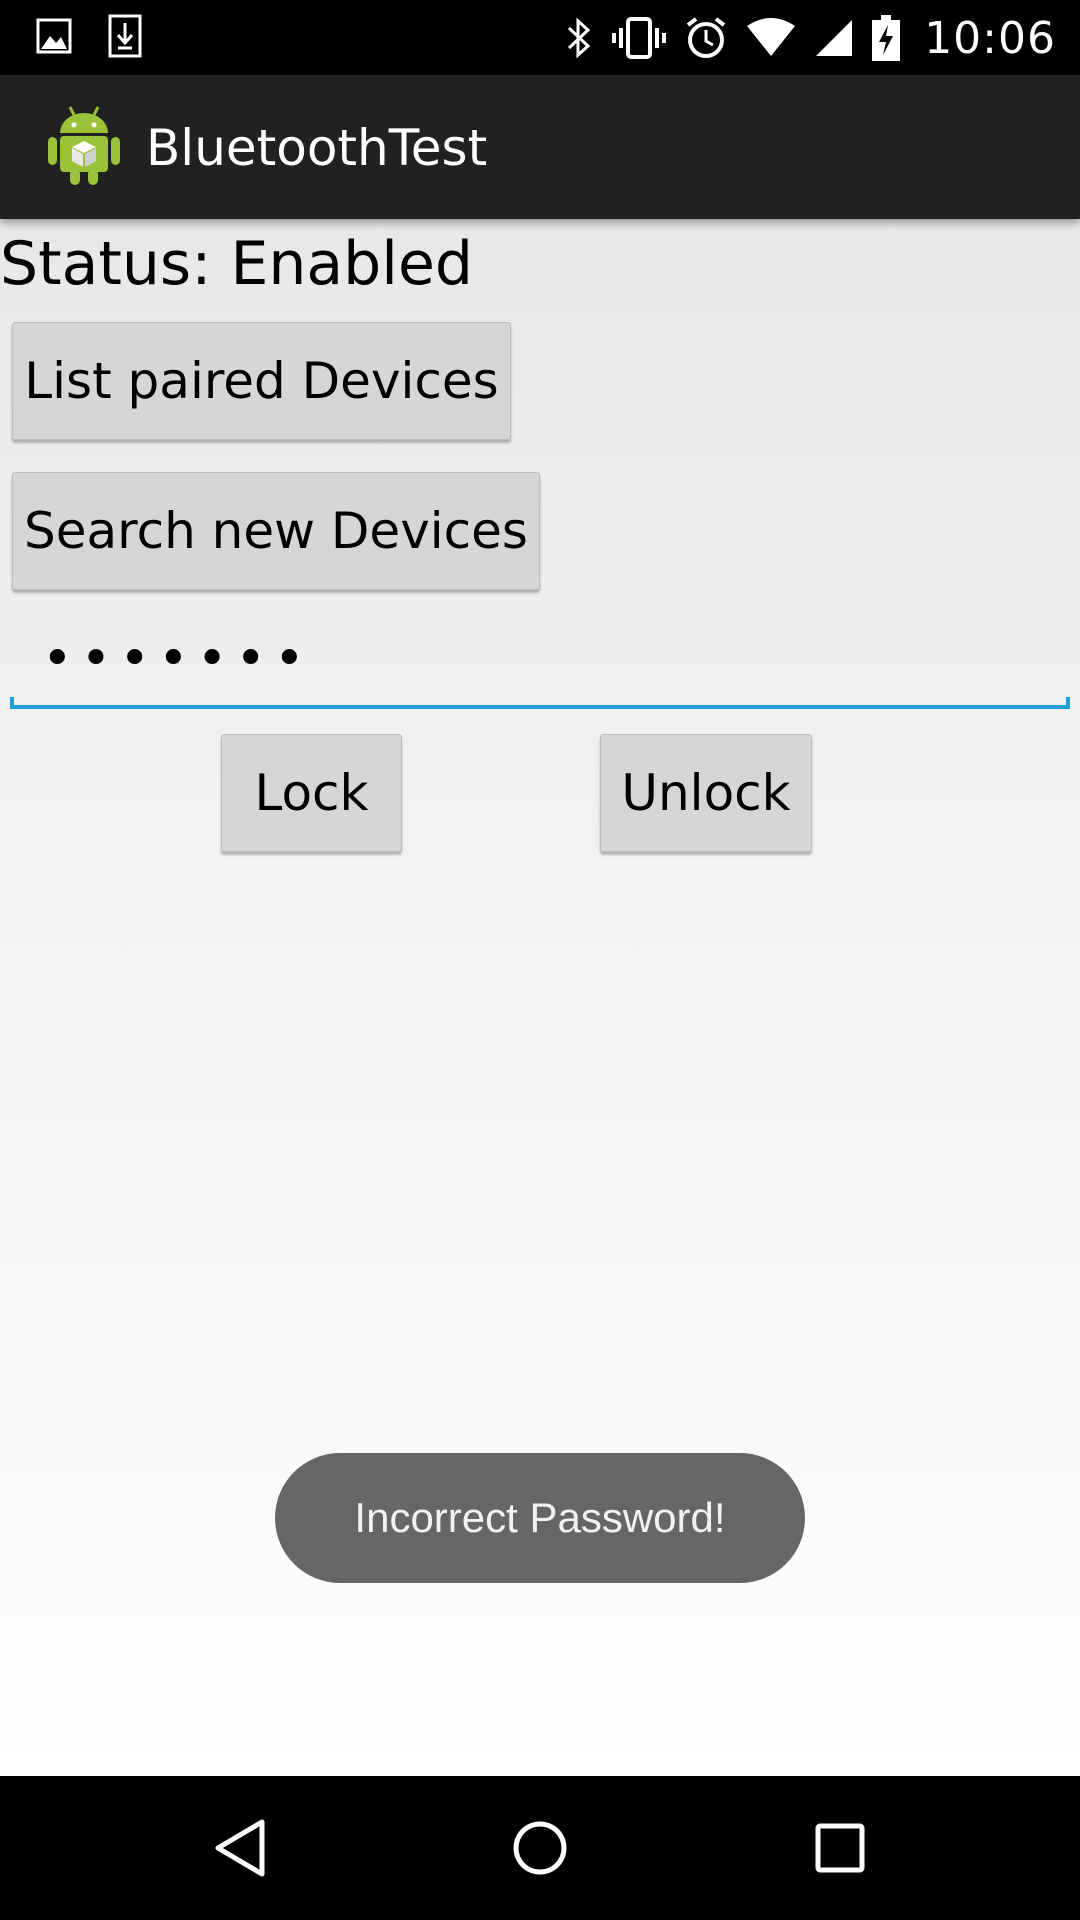 The height and width of the screenshot is (1920, 1080). What do you see at coordinates (177, 659) in the screenshot?
I see `password-value: •••••••` at bounding box center [177, 659].